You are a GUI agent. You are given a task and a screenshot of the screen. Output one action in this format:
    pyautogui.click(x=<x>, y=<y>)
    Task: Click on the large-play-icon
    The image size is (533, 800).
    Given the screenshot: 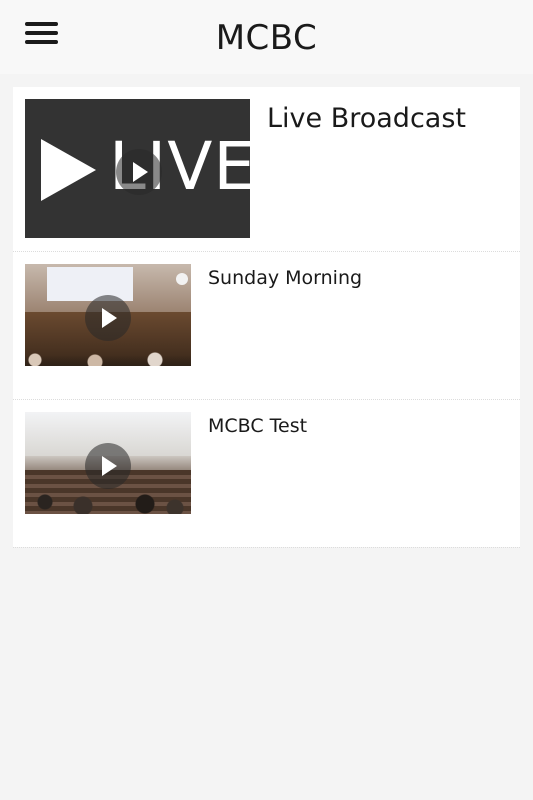 What is the action you would take?
    pyautogui.click(x=68, y=170)
    